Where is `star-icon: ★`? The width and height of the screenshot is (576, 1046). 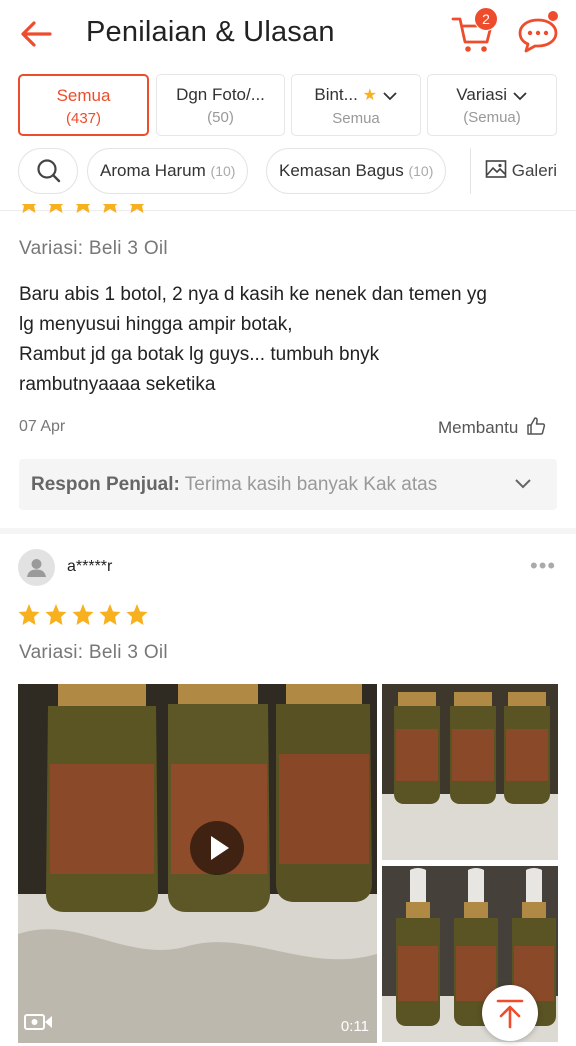
star-icon: ★ is located at coordinates (369, 95).